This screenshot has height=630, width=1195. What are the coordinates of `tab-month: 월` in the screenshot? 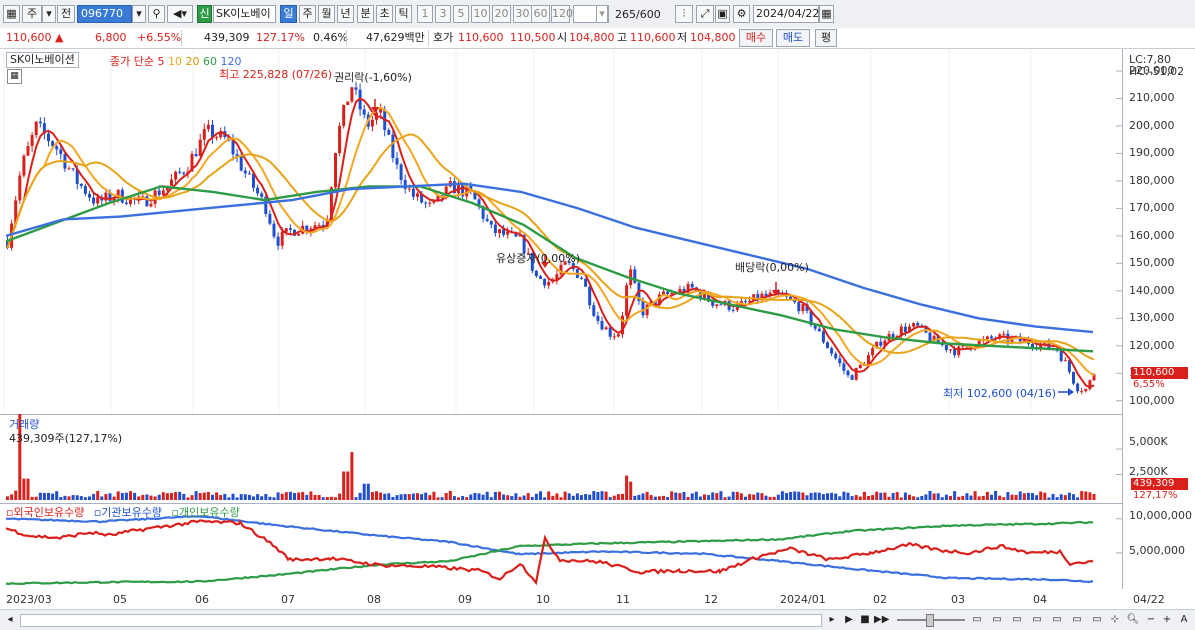 It's located at (326, 14).